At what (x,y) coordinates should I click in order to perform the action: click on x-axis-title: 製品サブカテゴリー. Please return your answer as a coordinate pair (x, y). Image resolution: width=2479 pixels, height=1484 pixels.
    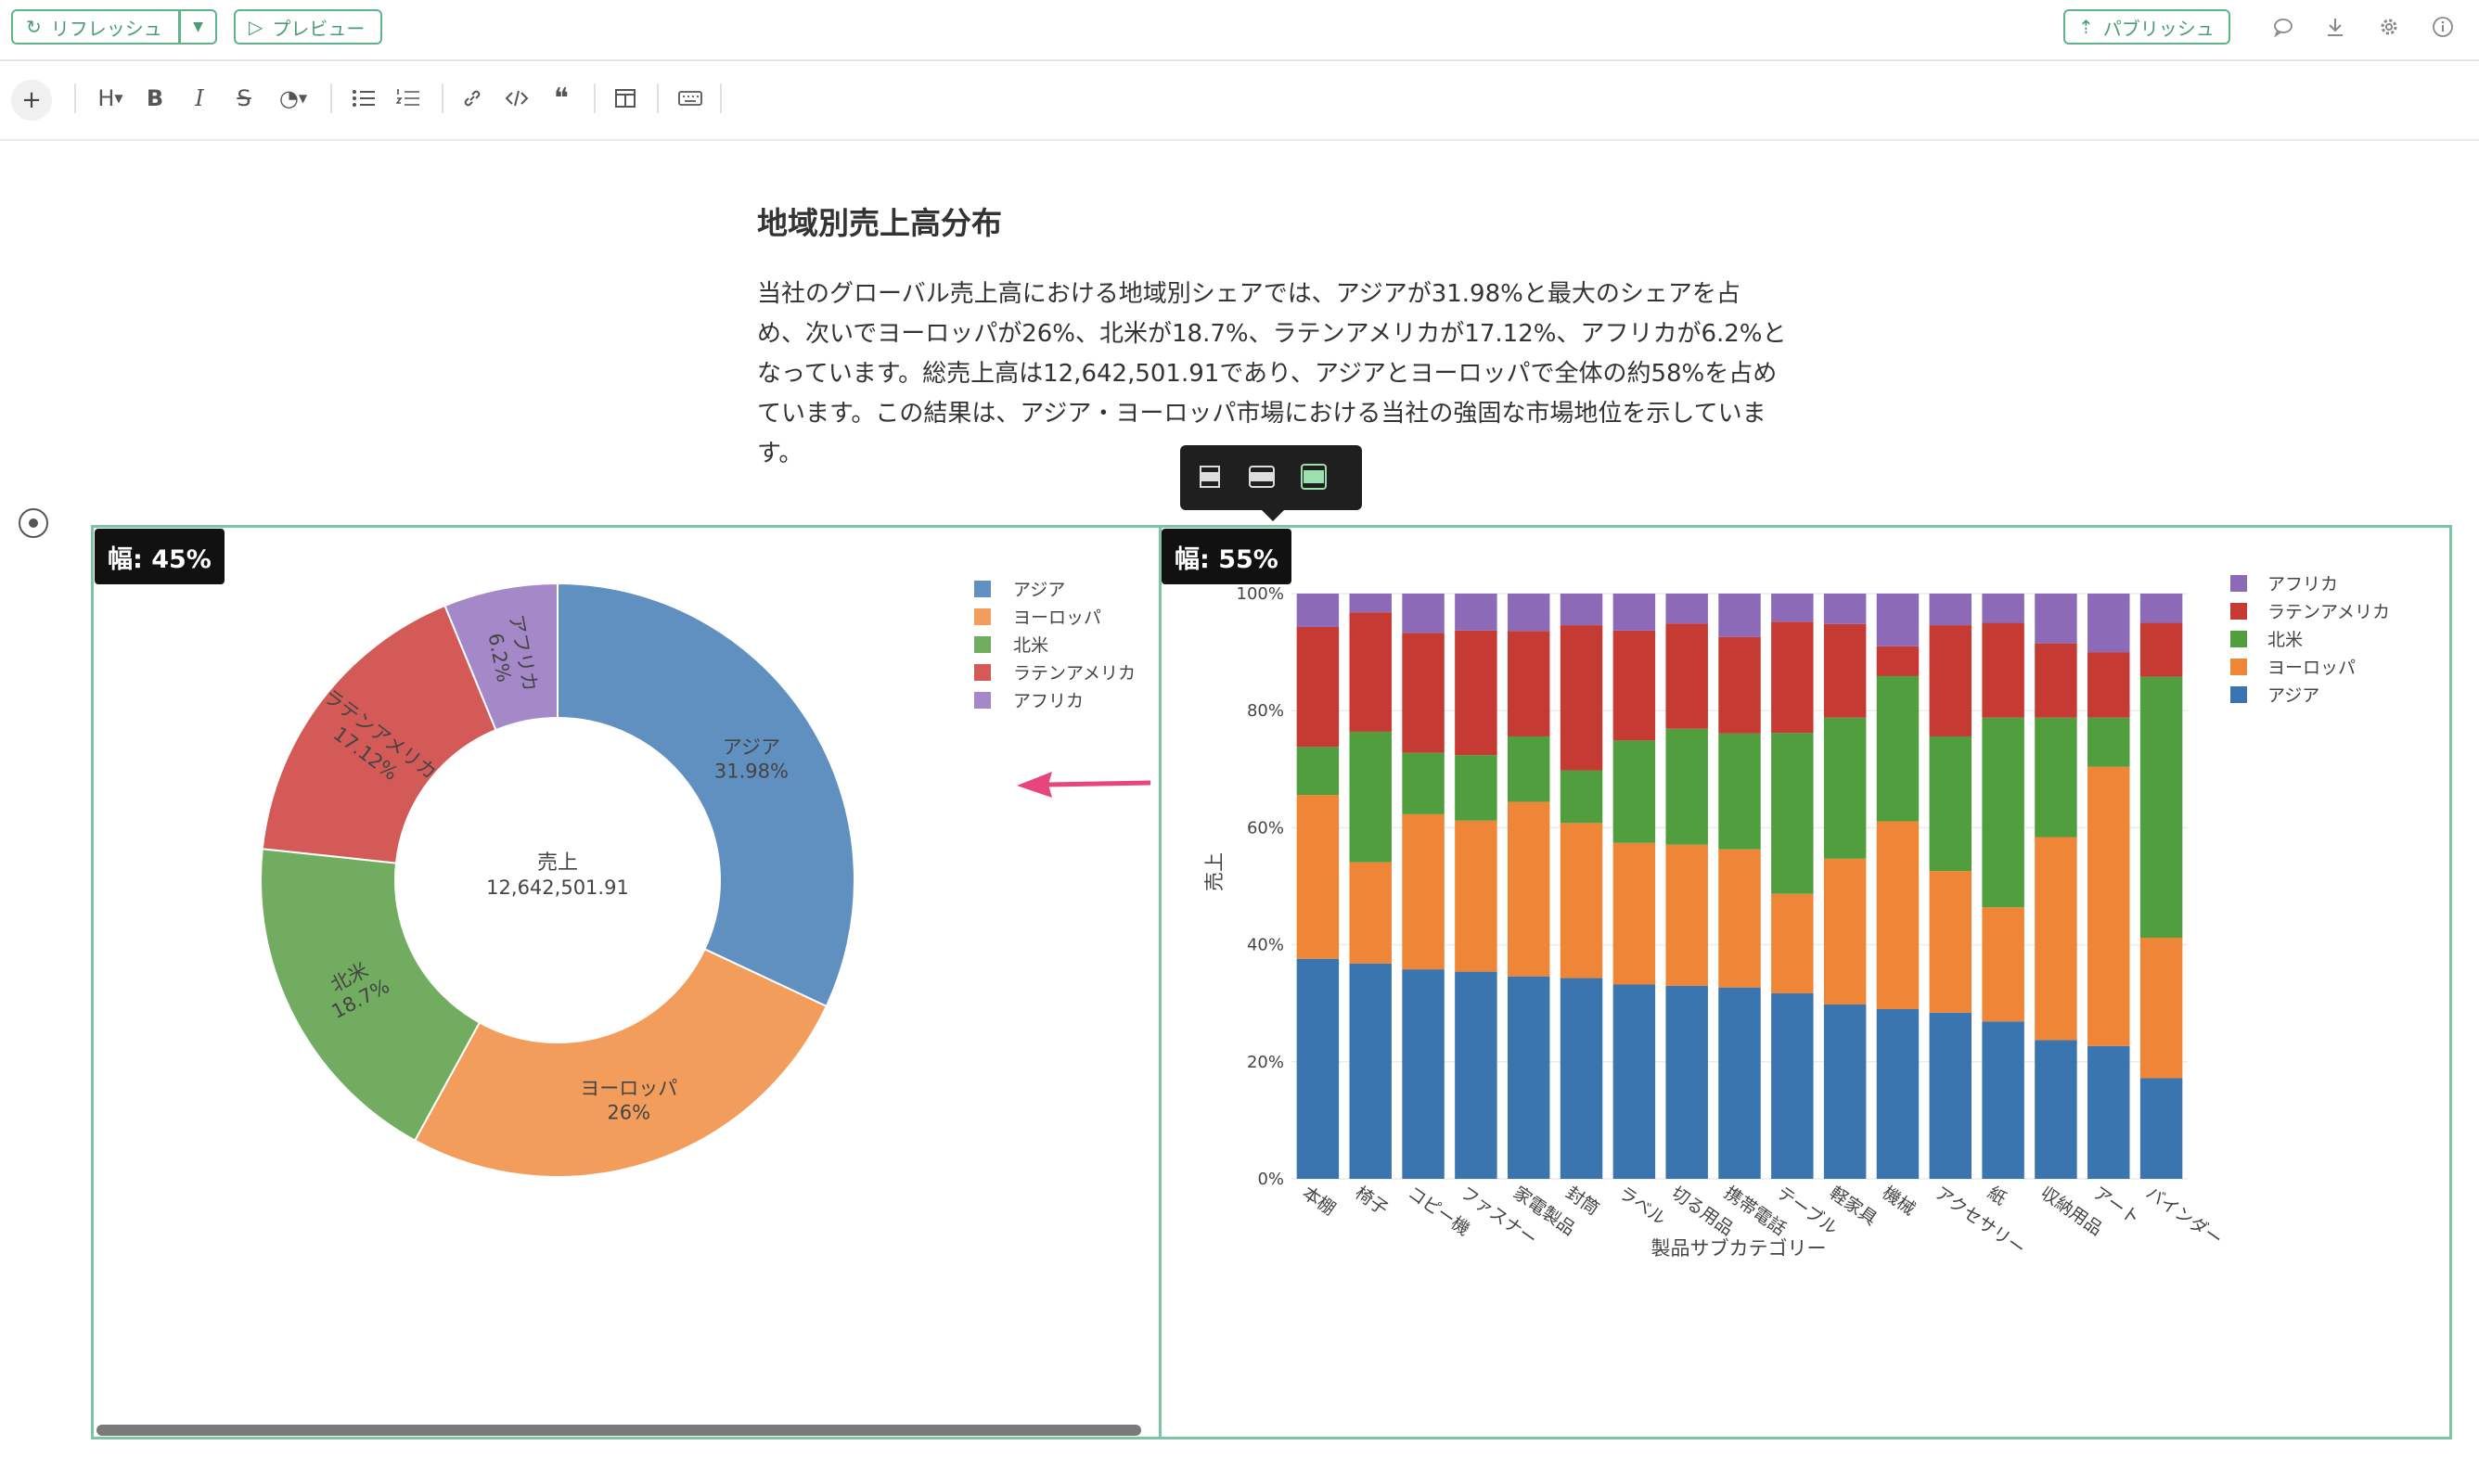
    Looking at the image, I should click on (1739, 1248).